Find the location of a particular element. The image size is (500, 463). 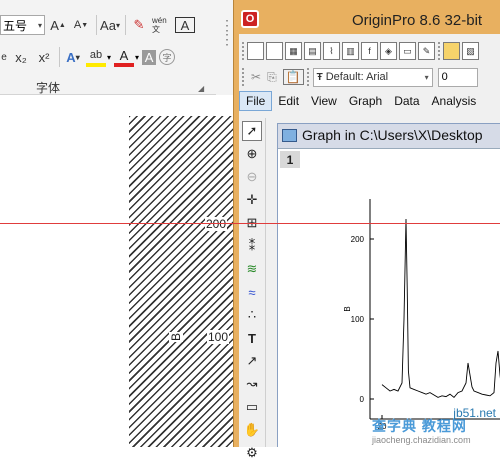

y-axis-label: B is located at coordinates (347, 308).